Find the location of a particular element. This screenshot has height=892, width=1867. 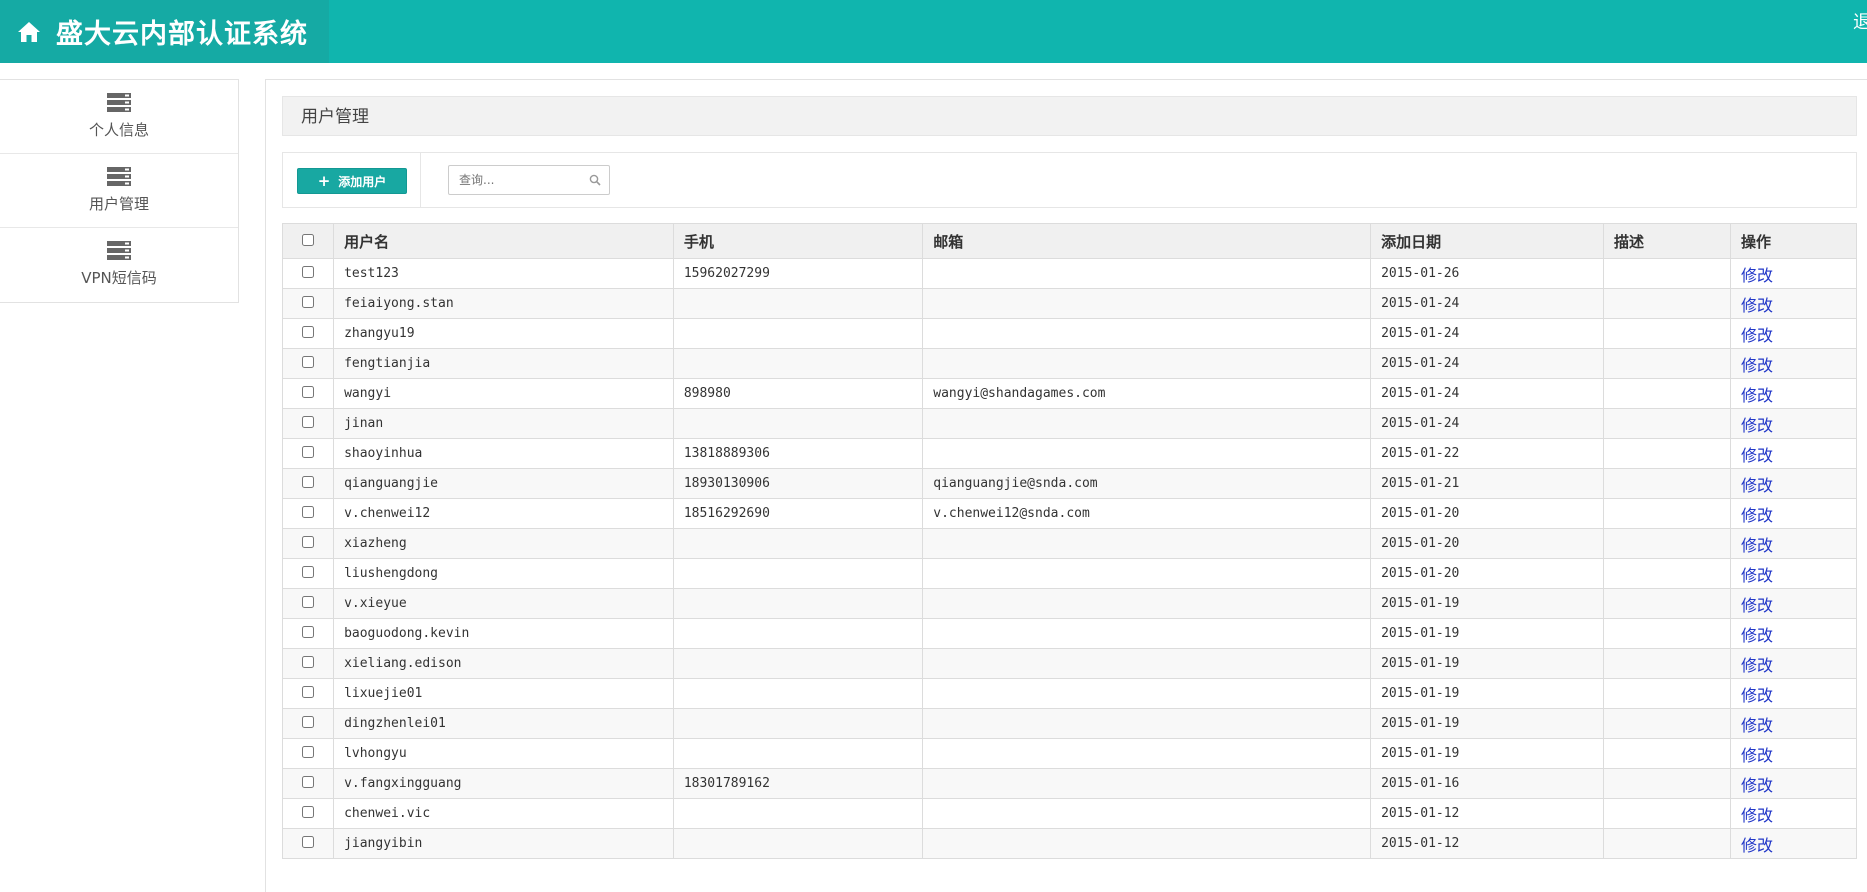

sidebar-item-user-management: 用户管理 is located at coordinates (119, 191).